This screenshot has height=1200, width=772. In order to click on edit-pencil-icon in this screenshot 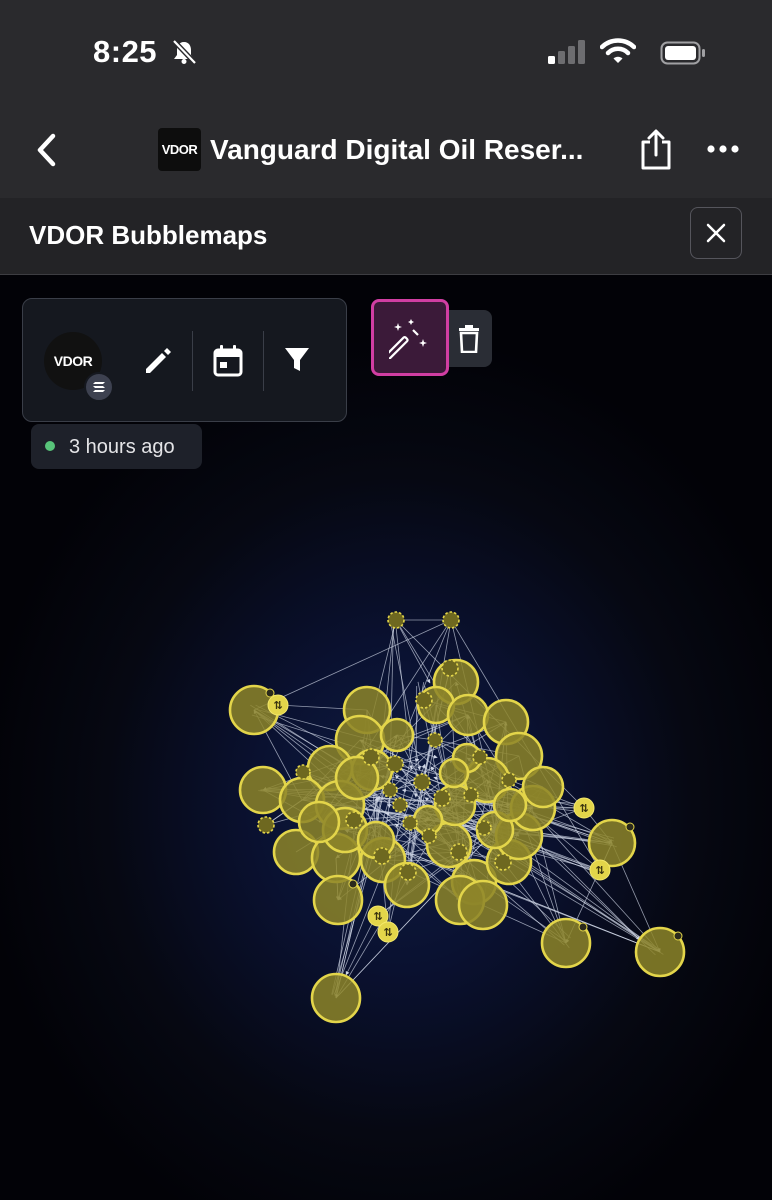, I will do `click(158, 361)`.